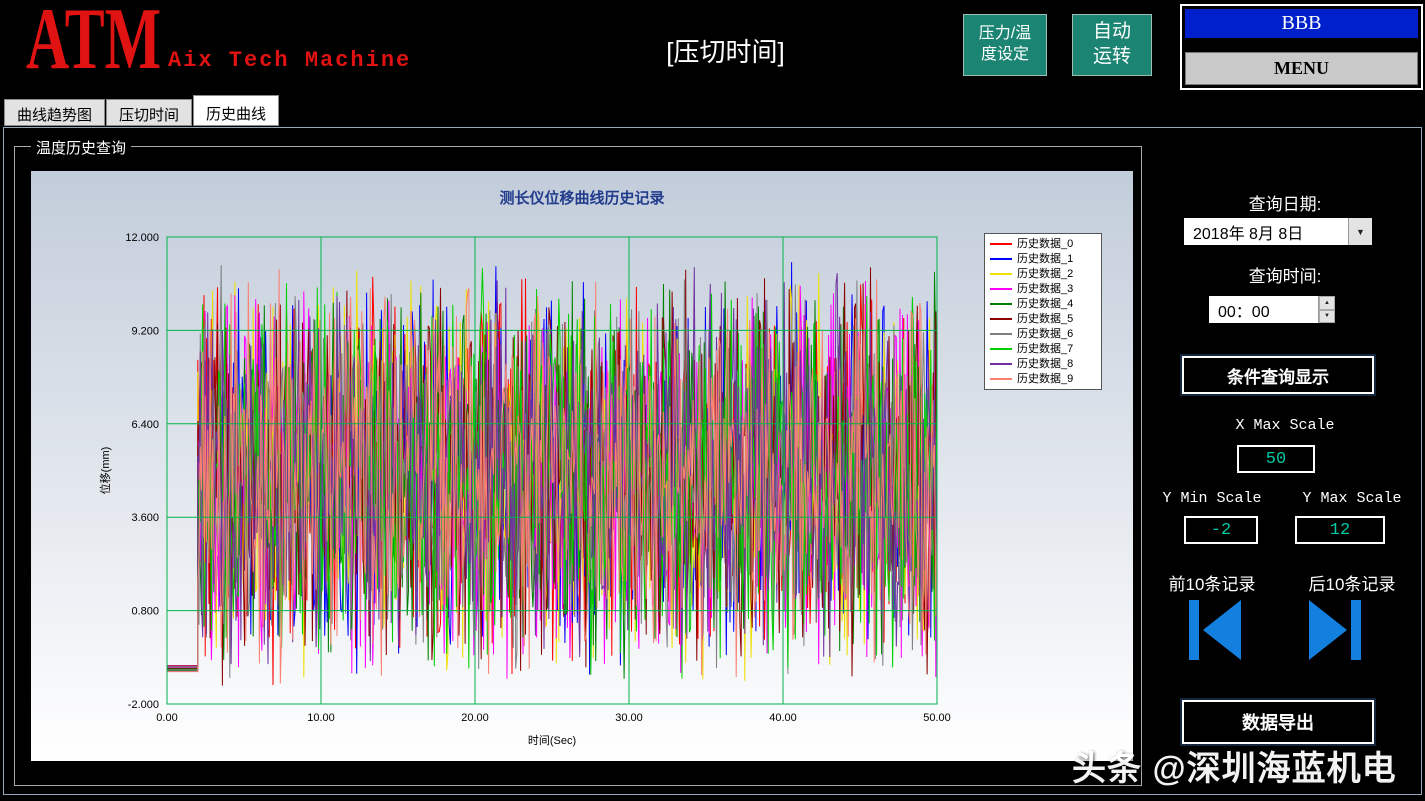  What do you see at coordinates (1045, 288) in the screenshot?
I see `legend-label: 历史数据_3` at bounding box center [1045, 288].